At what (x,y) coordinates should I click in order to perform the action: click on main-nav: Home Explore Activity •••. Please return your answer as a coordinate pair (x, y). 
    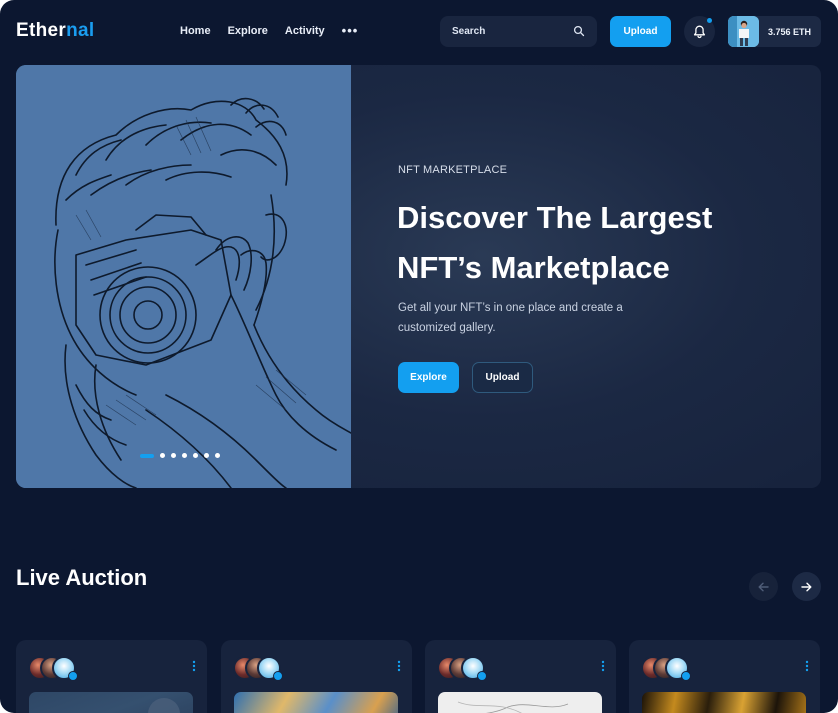
    Looking at the image, I should click on (269, 30).